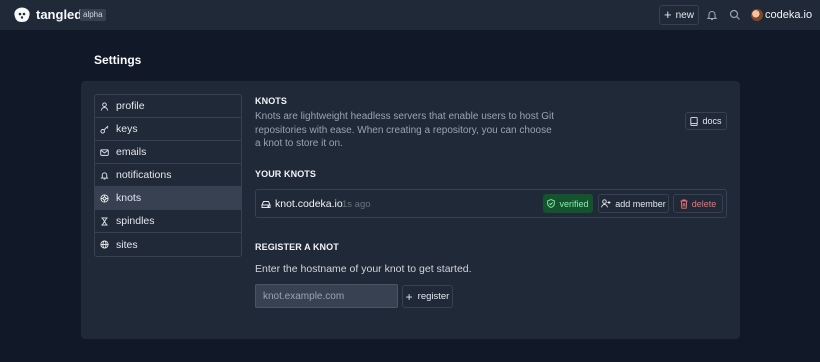 This screenshot has width=820, height=362. I want to click on new-button: + new, so click(679, 15).